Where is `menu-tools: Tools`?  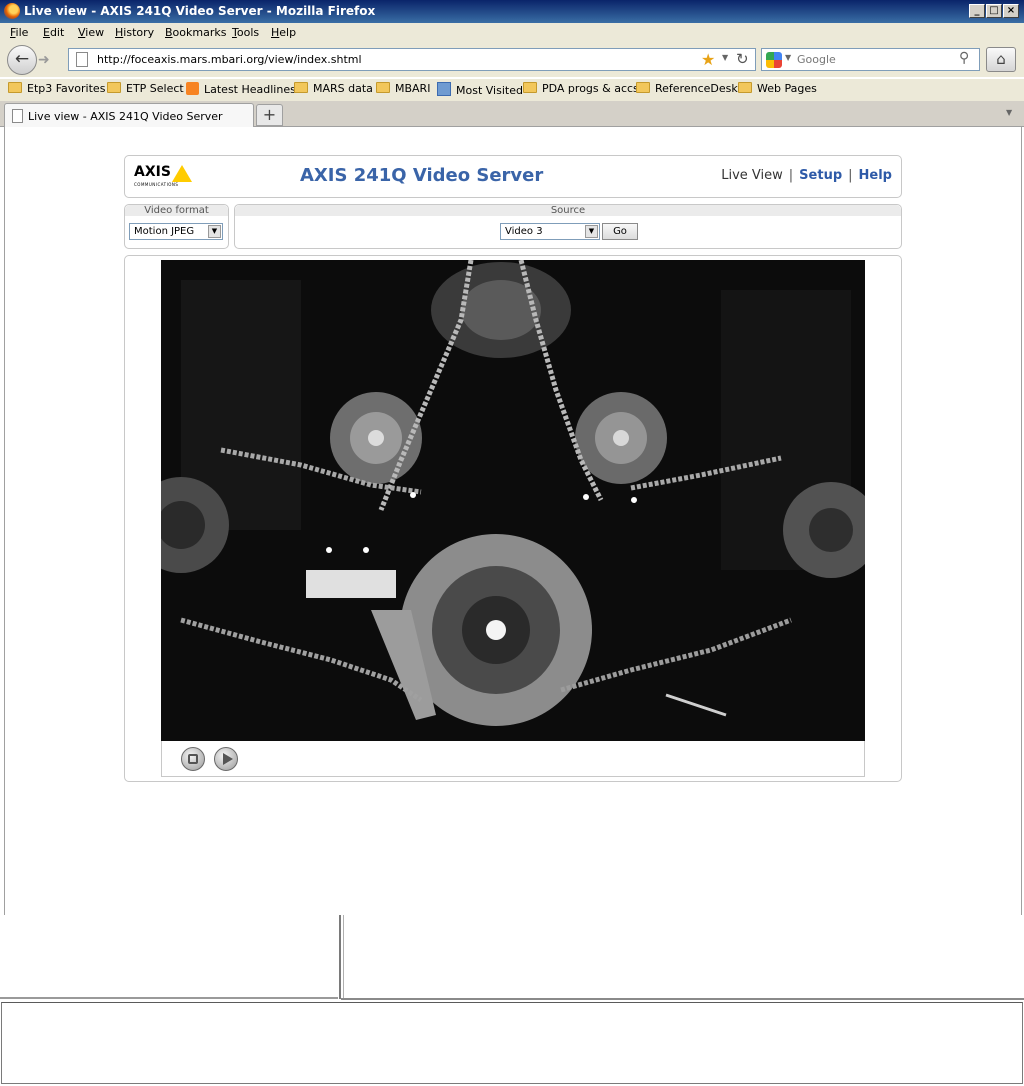 menu-tools: Tools is located at coordinates (245, 32).